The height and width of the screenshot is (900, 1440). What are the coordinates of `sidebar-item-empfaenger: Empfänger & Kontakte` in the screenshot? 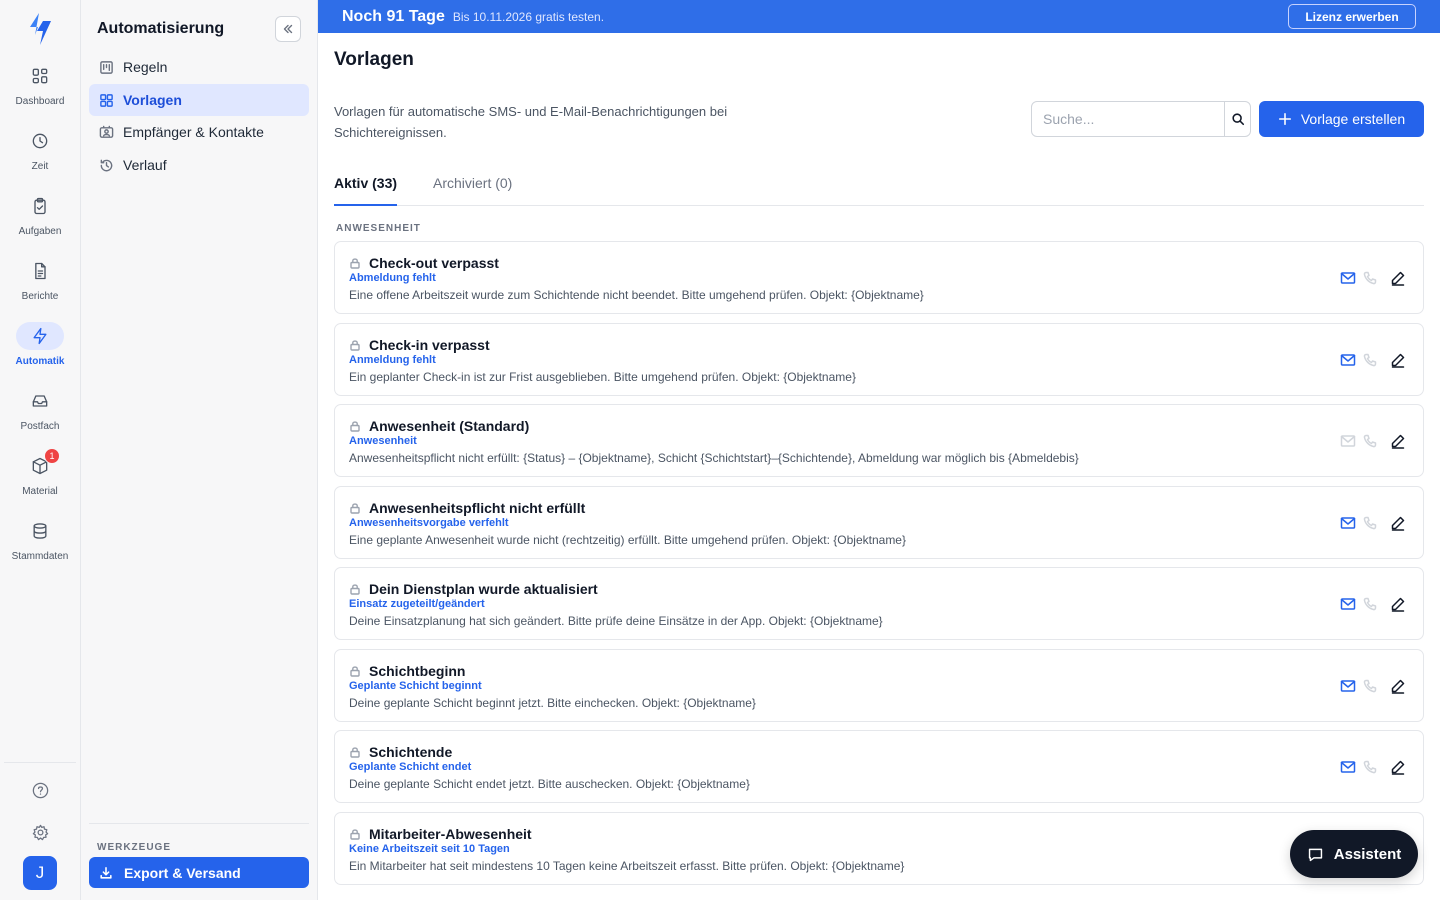 It's located at (199, 132).